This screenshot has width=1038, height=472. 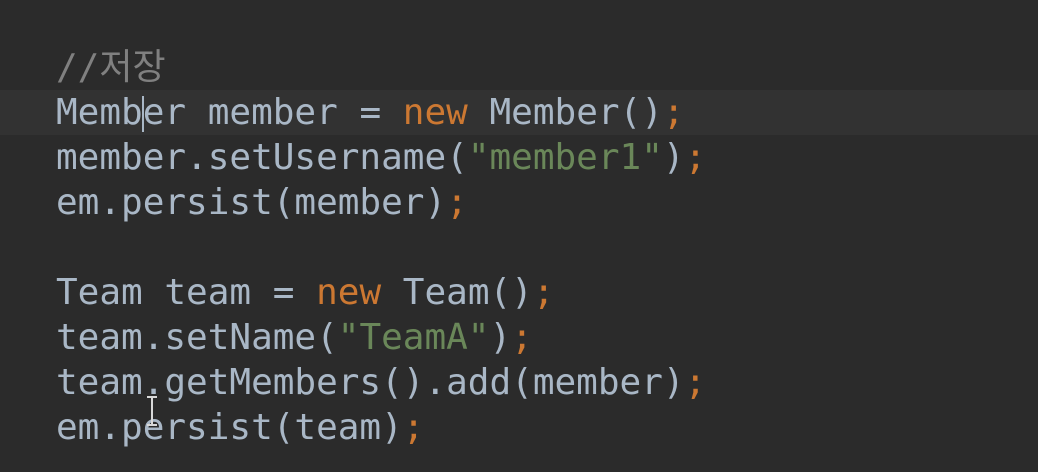 I want to click on code-line-content: Member member = new Member();, so click(x=370, y=112).